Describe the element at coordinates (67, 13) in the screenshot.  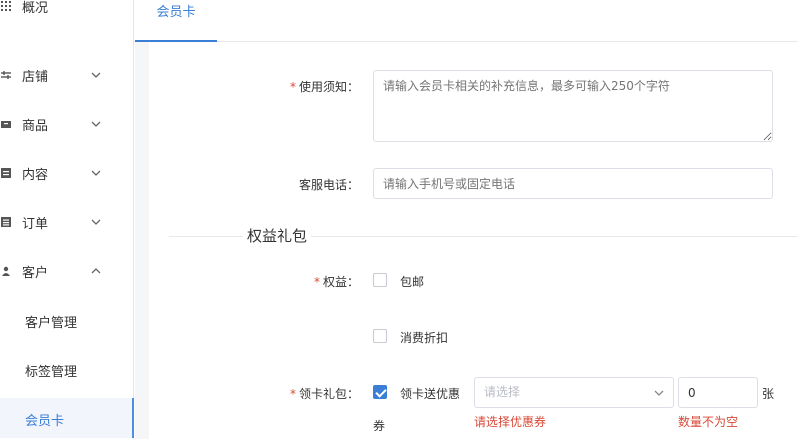
I see `sidebar-item-overview: 概况` at that location.